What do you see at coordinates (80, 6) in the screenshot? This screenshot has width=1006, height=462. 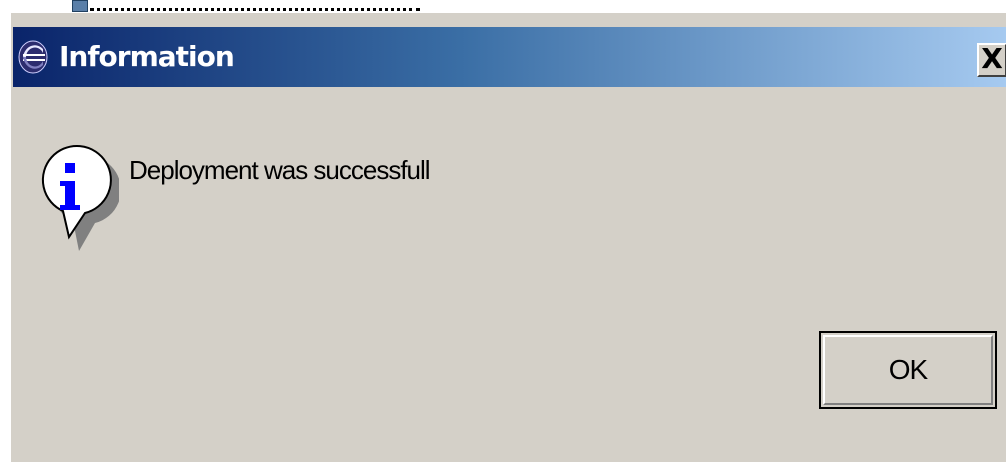 I see `background-app-icon` at bounding box center [80, 6].